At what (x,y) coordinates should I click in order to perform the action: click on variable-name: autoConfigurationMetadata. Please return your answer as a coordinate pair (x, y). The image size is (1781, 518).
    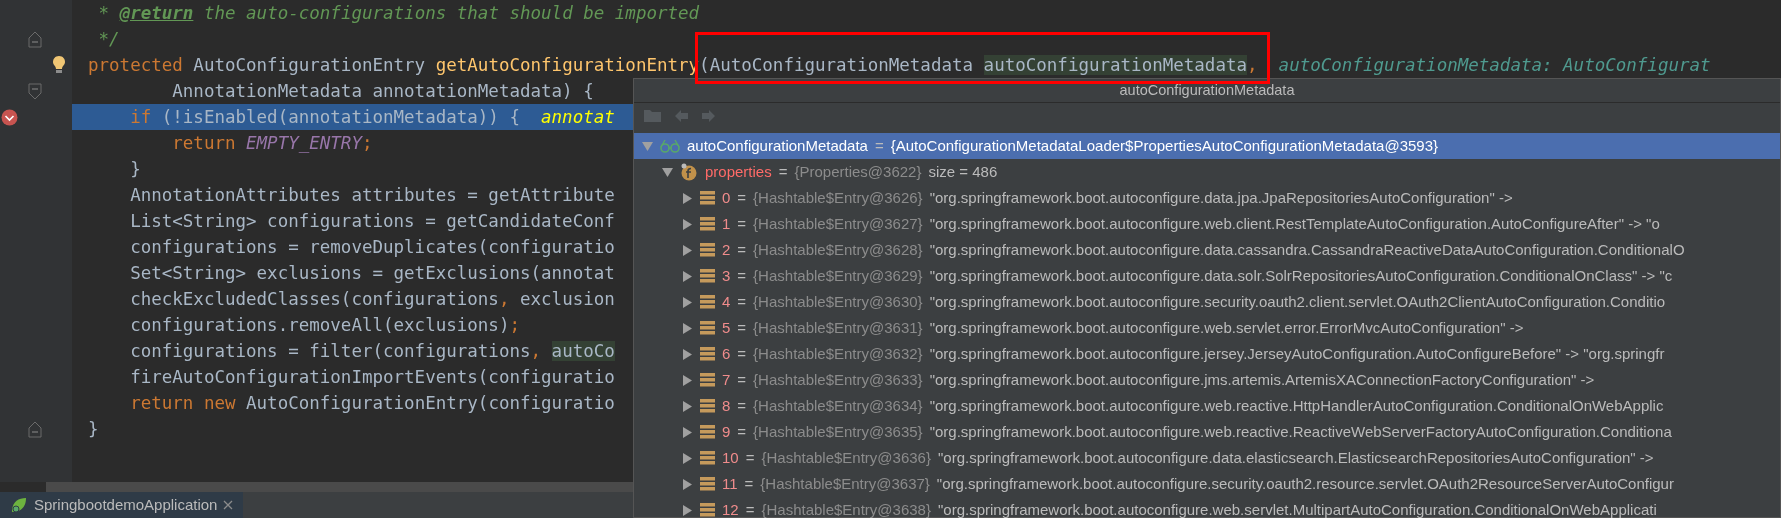
    Looking at the image, I should click on (777, 145).